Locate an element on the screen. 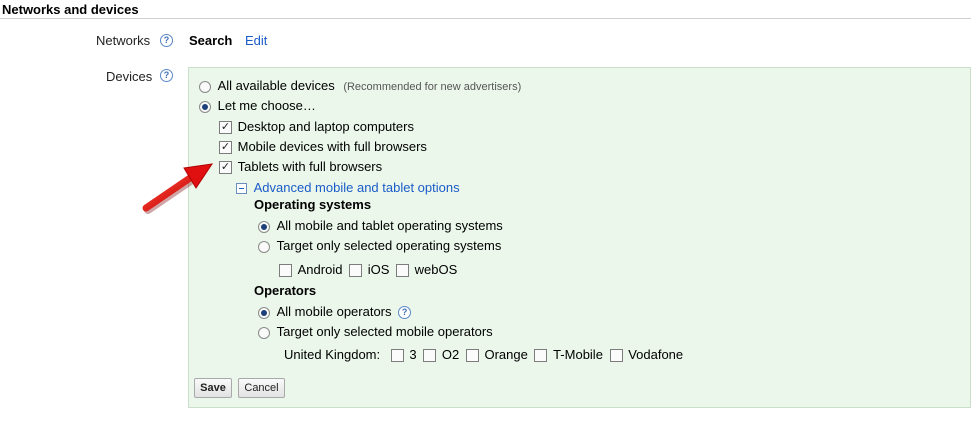  os-selected-label: Target only selected operating systems is located at coordinates (389, 245).